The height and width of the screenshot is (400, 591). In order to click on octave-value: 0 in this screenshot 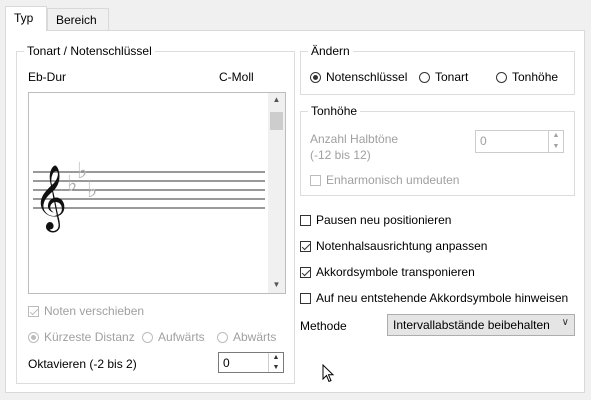, I will do `click(226, 363)`.